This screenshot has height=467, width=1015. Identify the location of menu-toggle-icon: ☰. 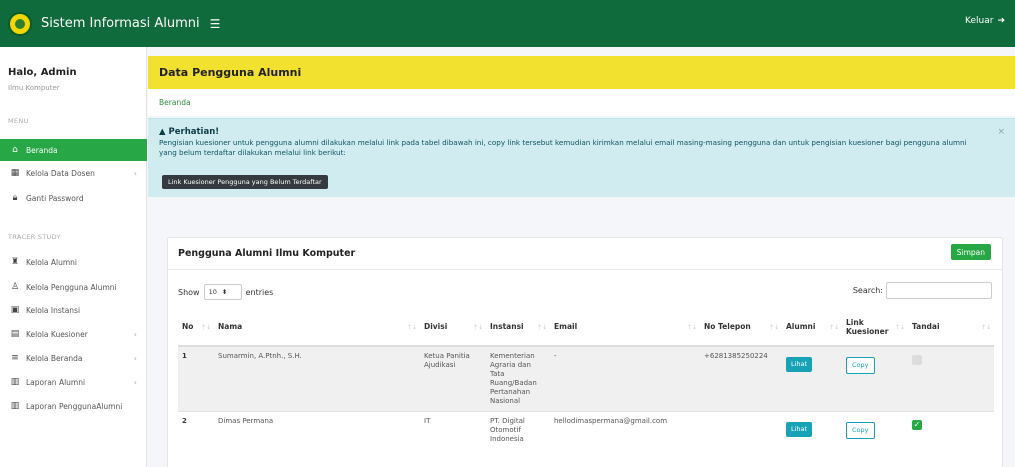
(215, 24).